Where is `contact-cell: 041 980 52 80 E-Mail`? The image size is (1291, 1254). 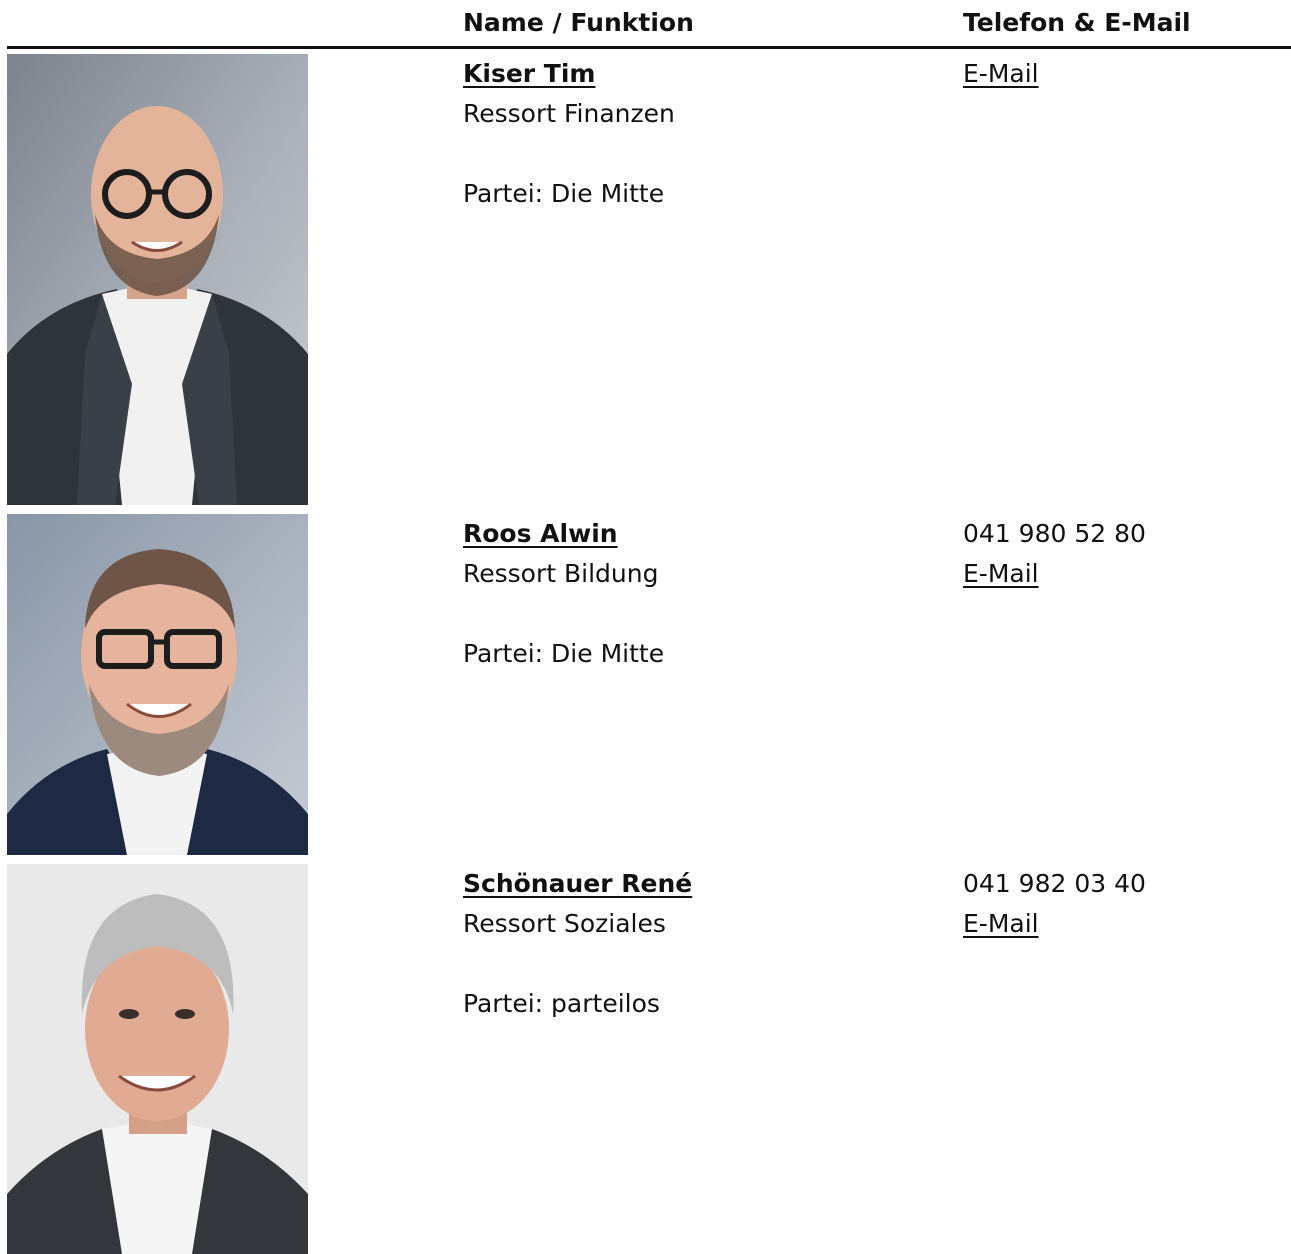
contact-cell: 041 980 52 80 E-Mail is located at coordinates (1123, 554).